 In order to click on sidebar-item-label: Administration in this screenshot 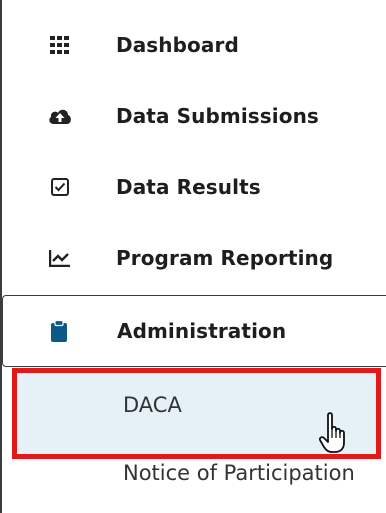, I will do `click(202, 331)`.